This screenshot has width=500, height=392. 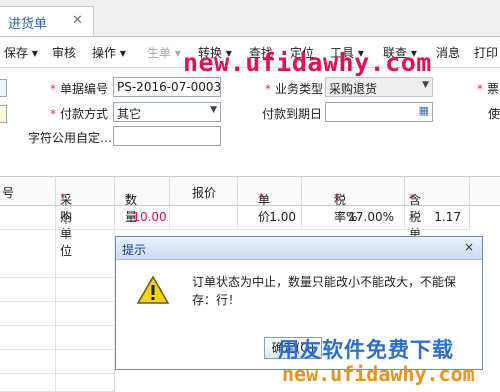 I want to click on pay-method-label: * 付款方式, so click(x=79, y=114).